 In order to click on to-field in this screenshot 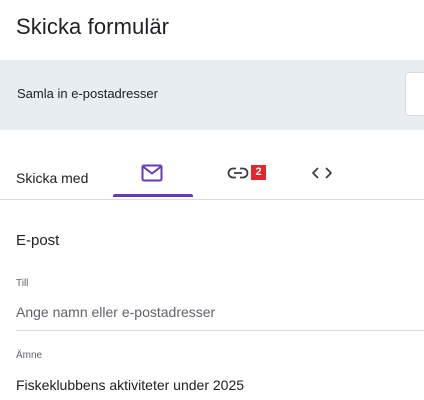, I will do `click(220, 312)`.